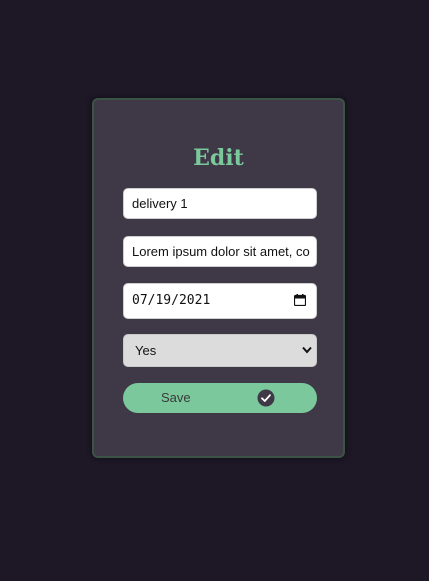  I want to click on date-value: 07/19/2021, so click(171, 300).